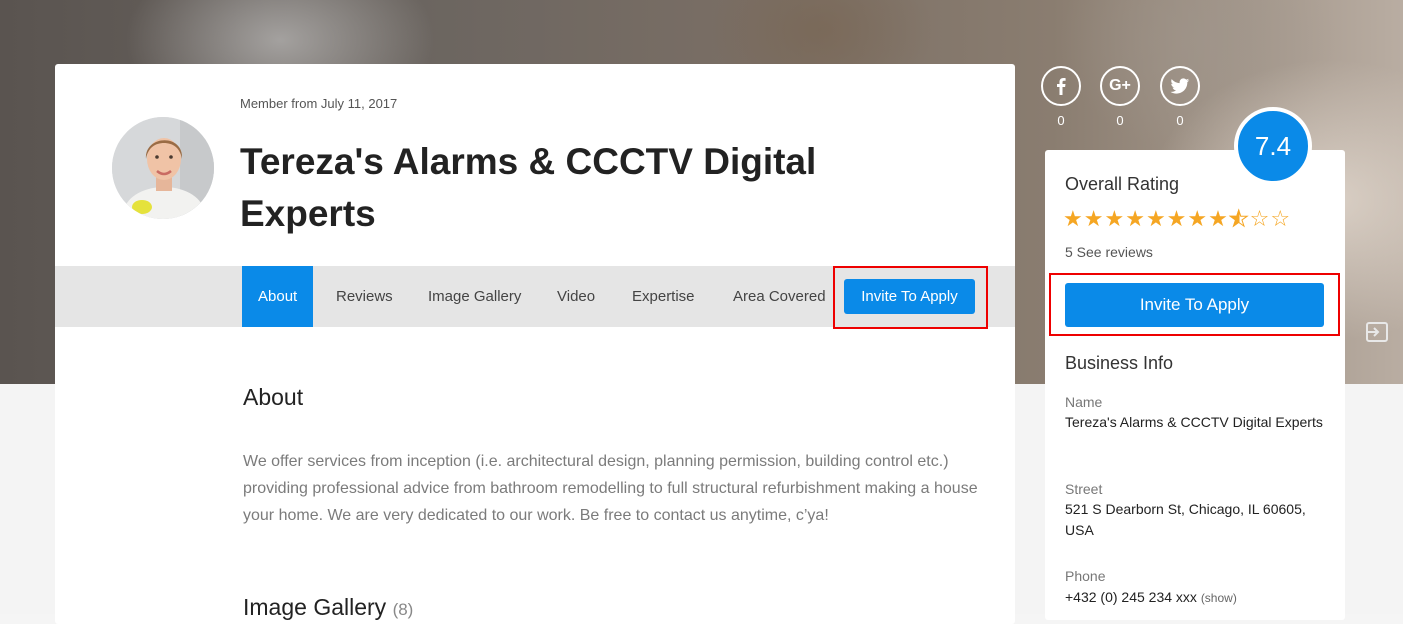 This screenshot has height=624, width=1403. I want to click on facebook-share: 0, so click(1061, 97).